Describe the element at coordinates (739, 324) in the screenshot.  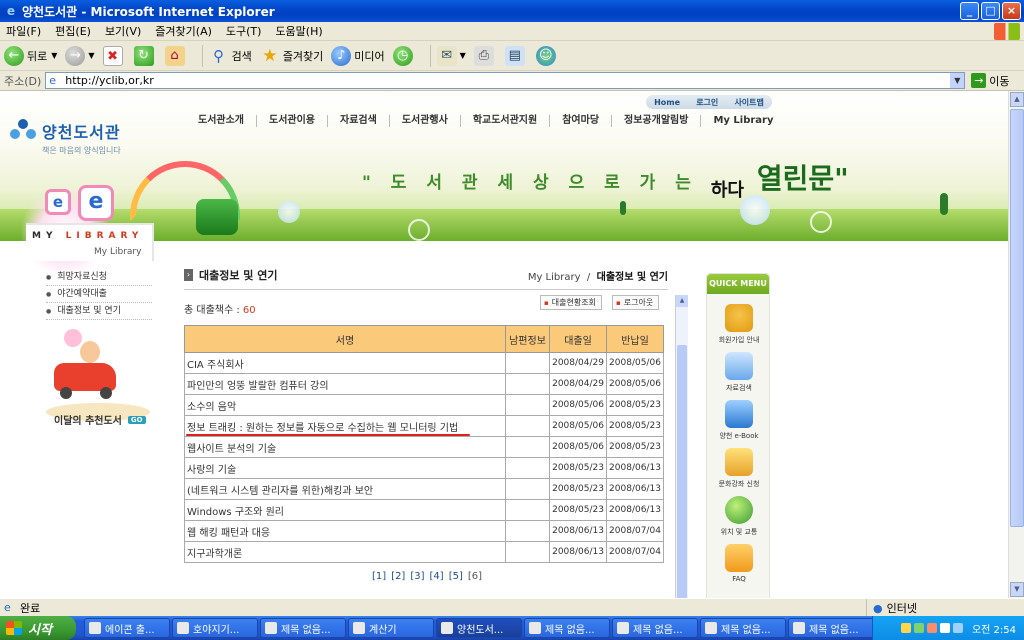
I see `quick-item-membership: 회원가입 안내` at that location.